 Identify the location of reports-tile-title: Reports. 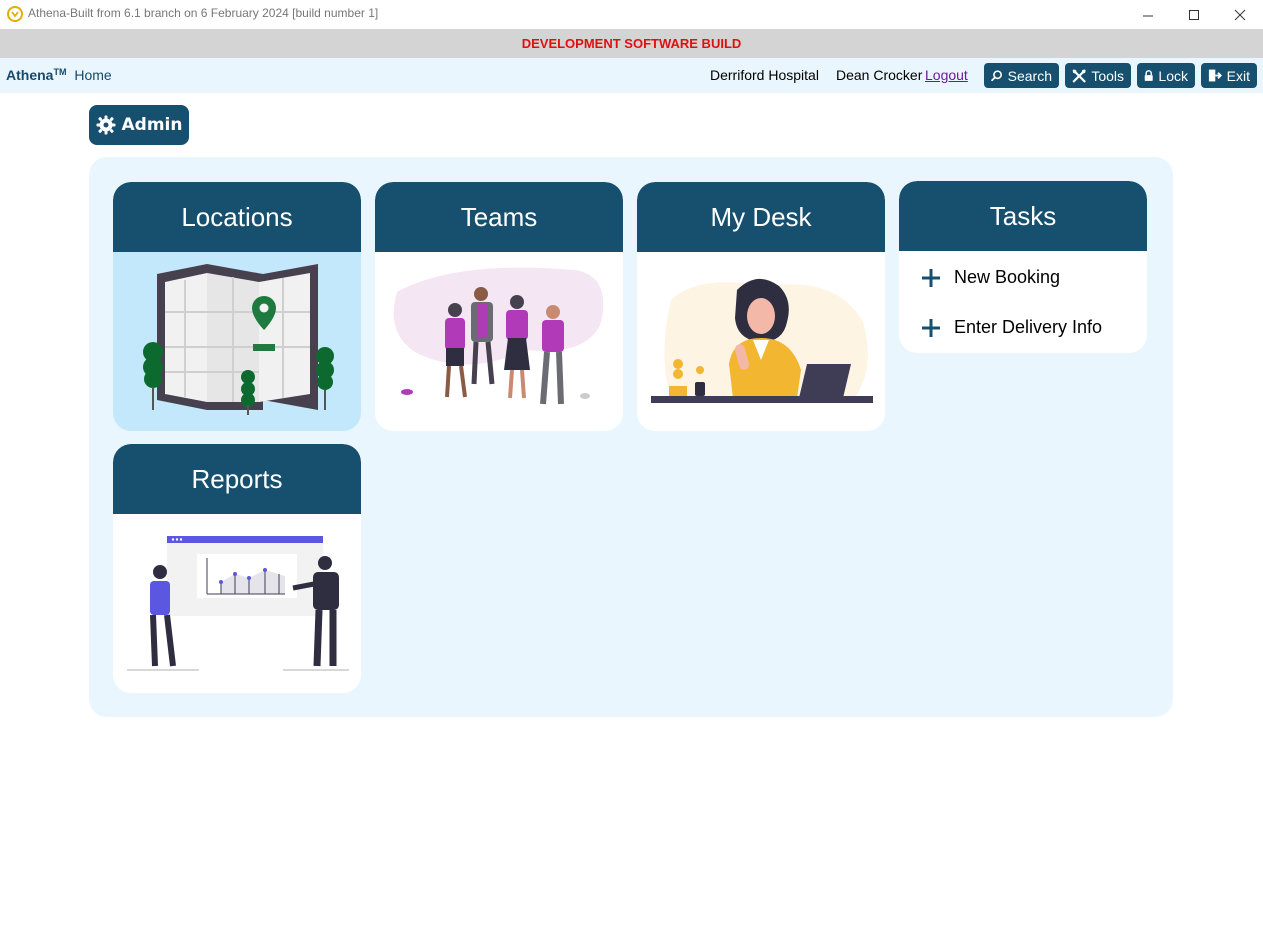
(237, 478).